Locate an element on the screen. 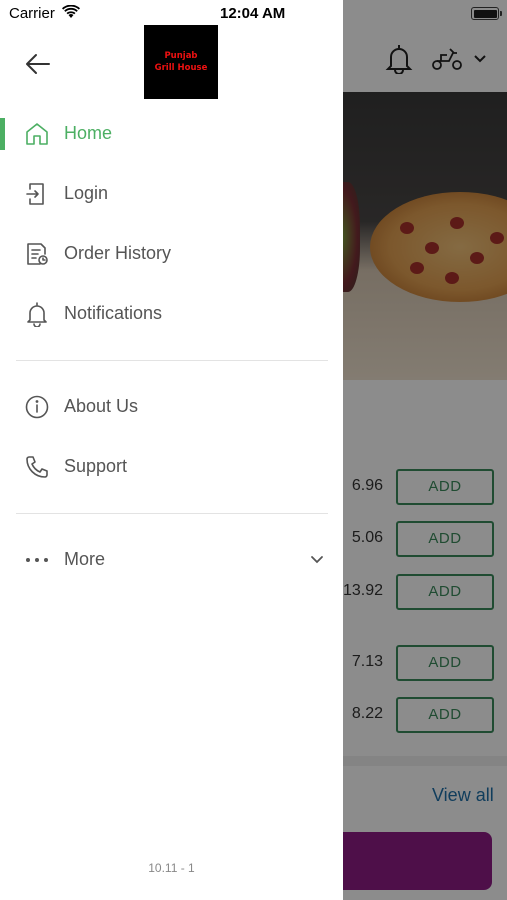 The width and height of the screenshot is (507, 900). more-dots-icon is located at coordinates (37, 560).